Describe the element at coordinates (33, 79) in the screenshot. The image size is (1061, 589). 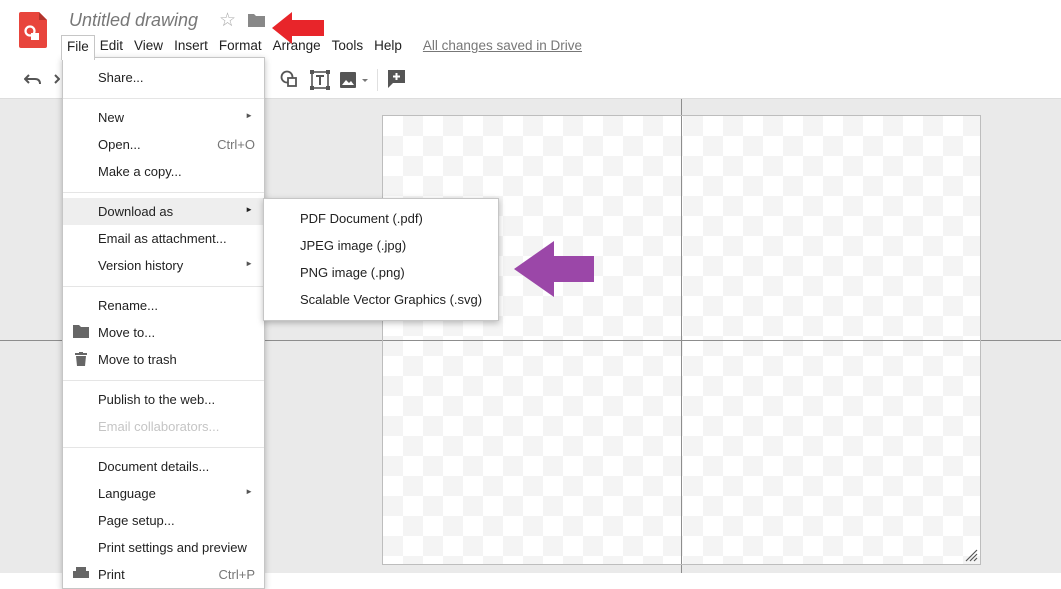
I see `undo-icon` at that location.